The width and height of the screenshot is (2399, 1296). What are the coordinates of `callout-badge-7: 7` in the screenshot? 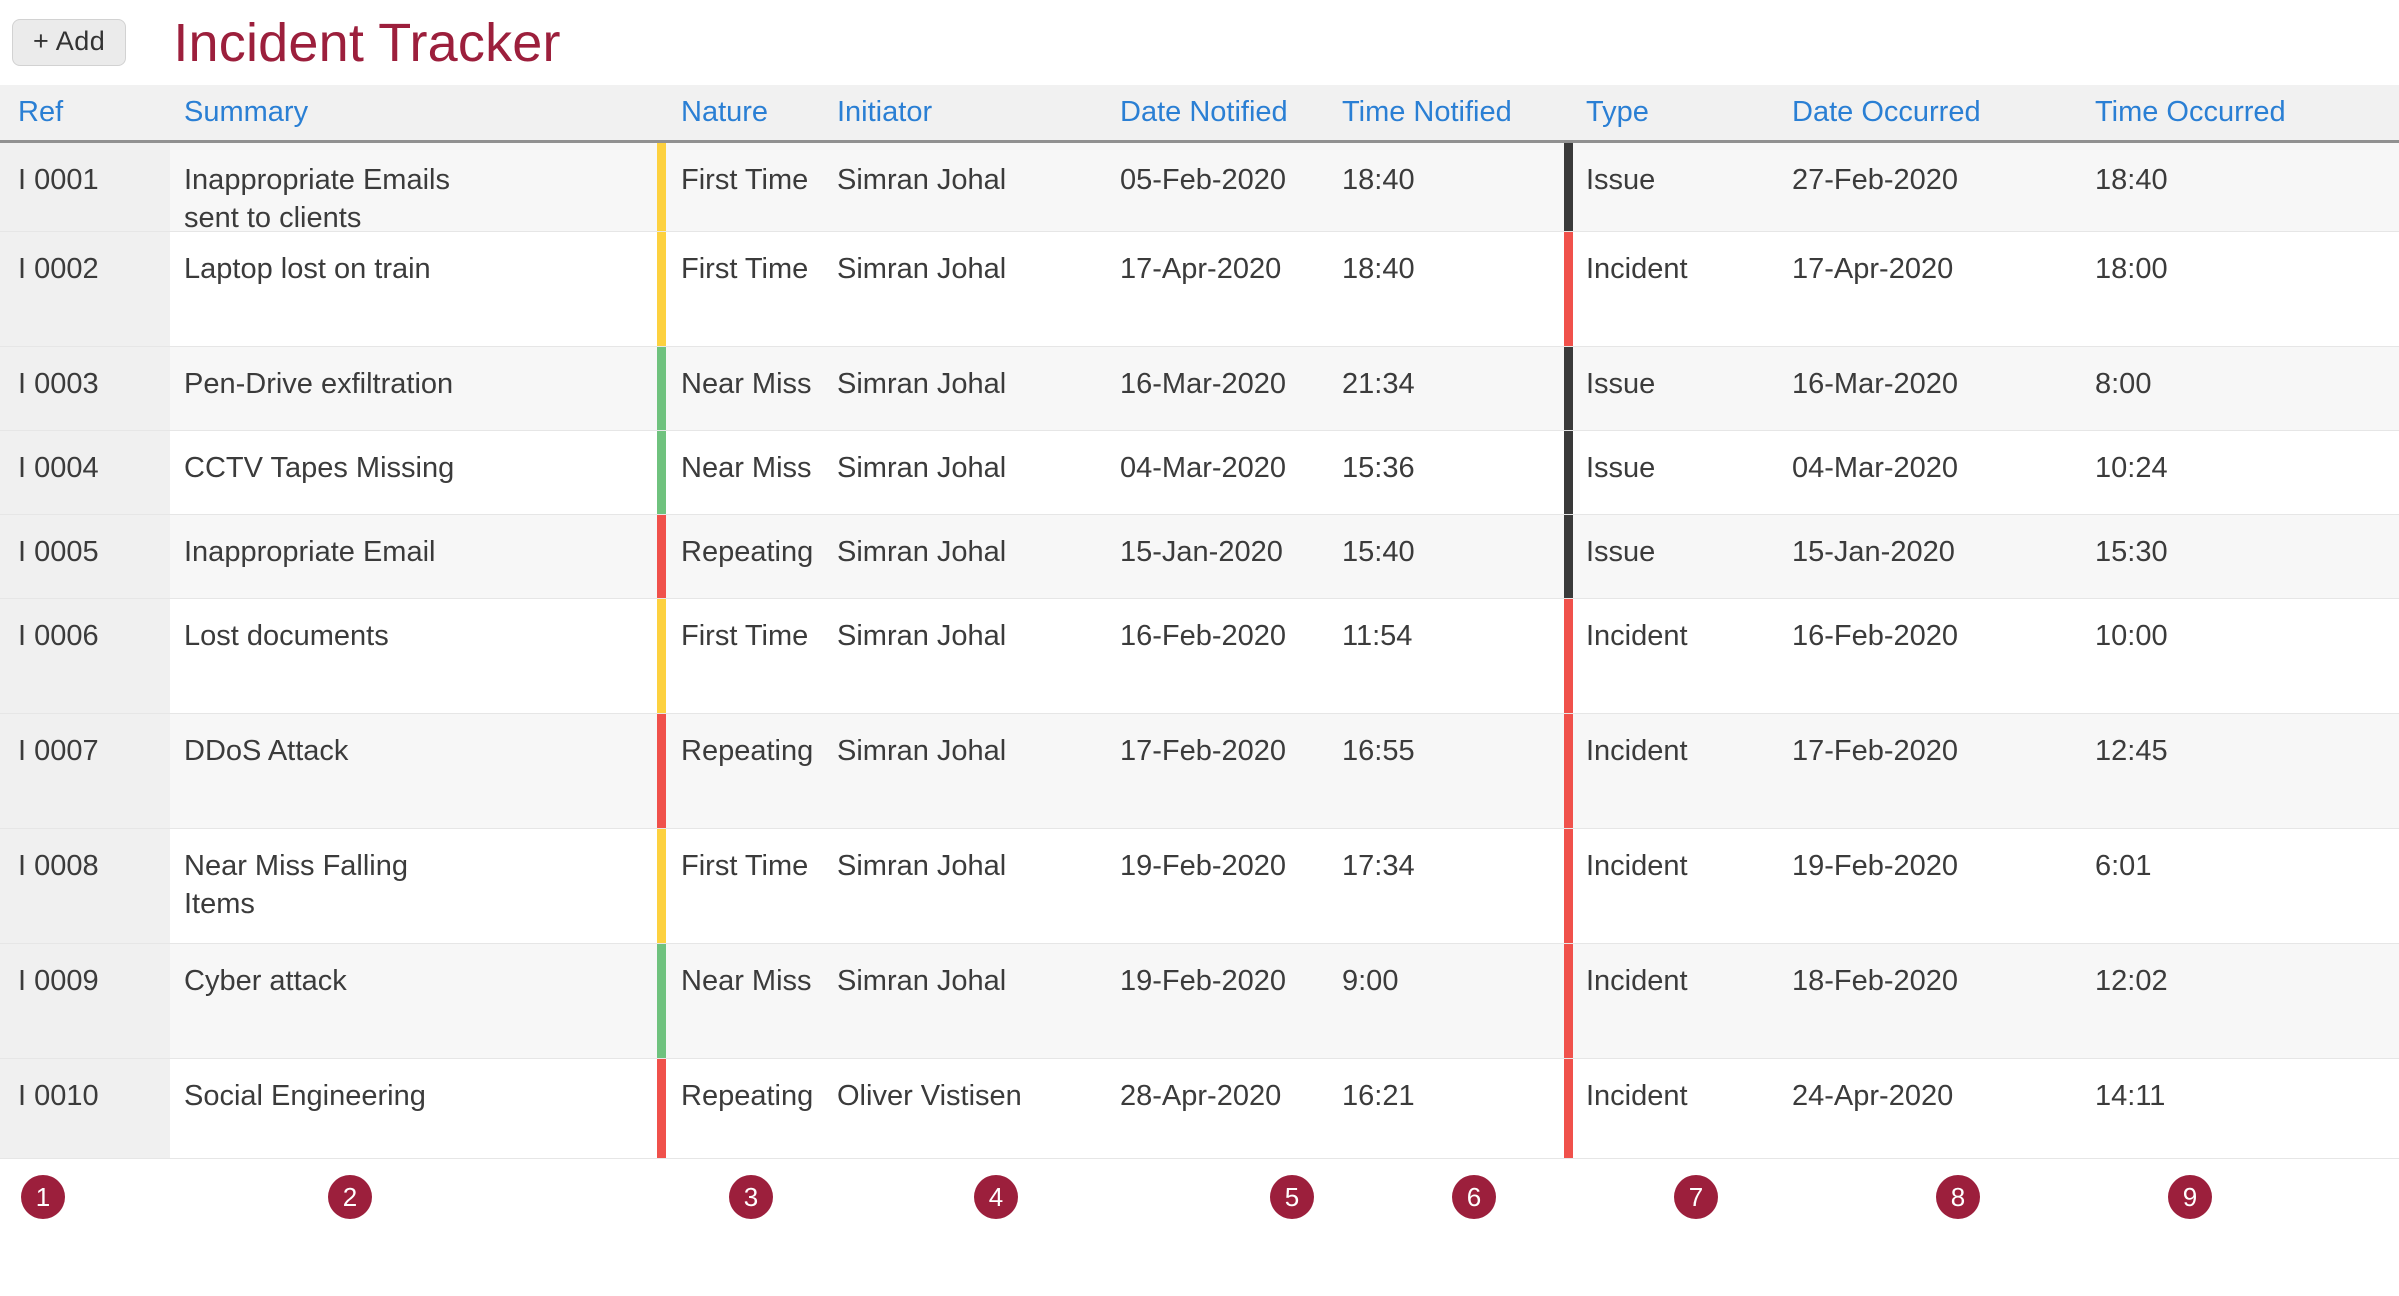 It's located at (1696, 1197).